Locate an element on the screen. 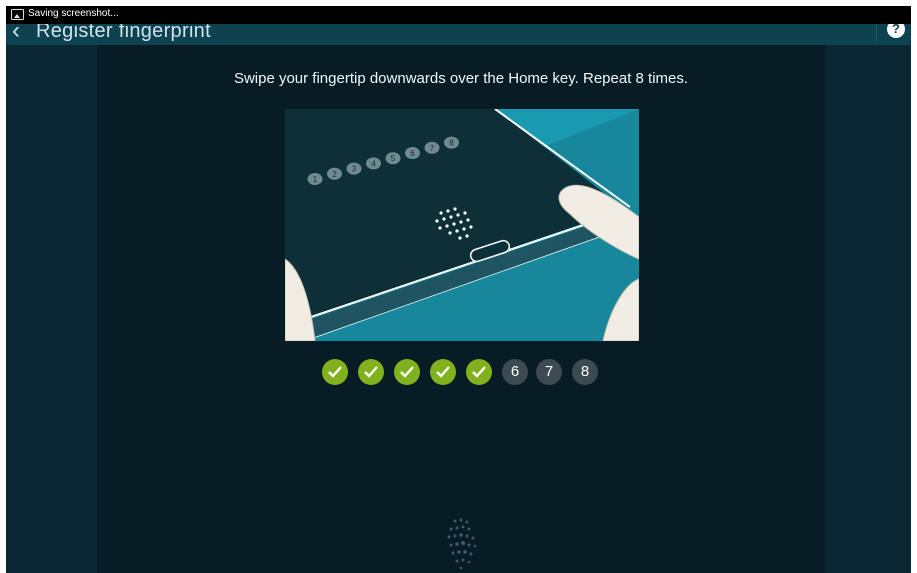 The height and width of the screenshot is (573, 917). step-4-done is located at coordinates (443, 372).